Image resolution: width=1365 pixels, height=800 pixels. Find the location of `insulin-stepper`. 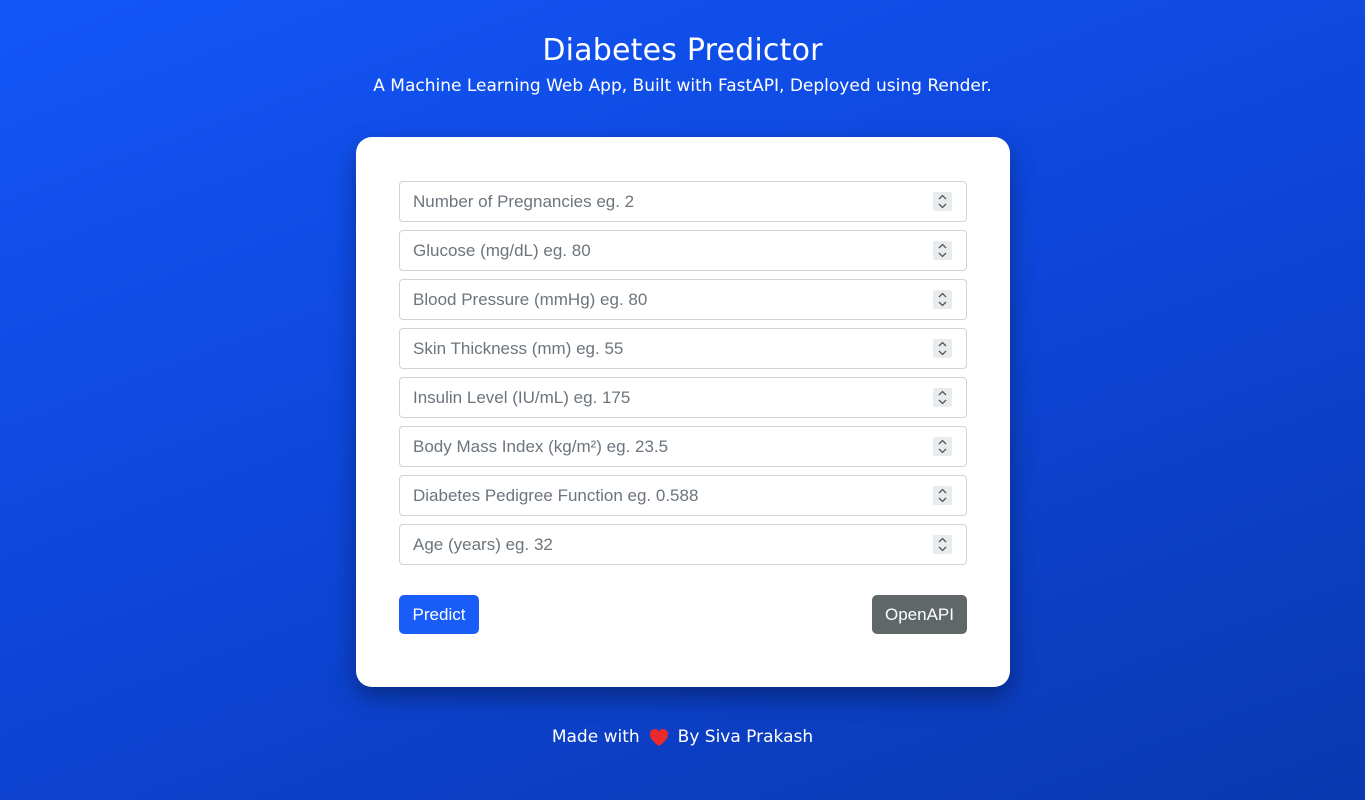

insulin-stepper is located at coordinates (942, 397).